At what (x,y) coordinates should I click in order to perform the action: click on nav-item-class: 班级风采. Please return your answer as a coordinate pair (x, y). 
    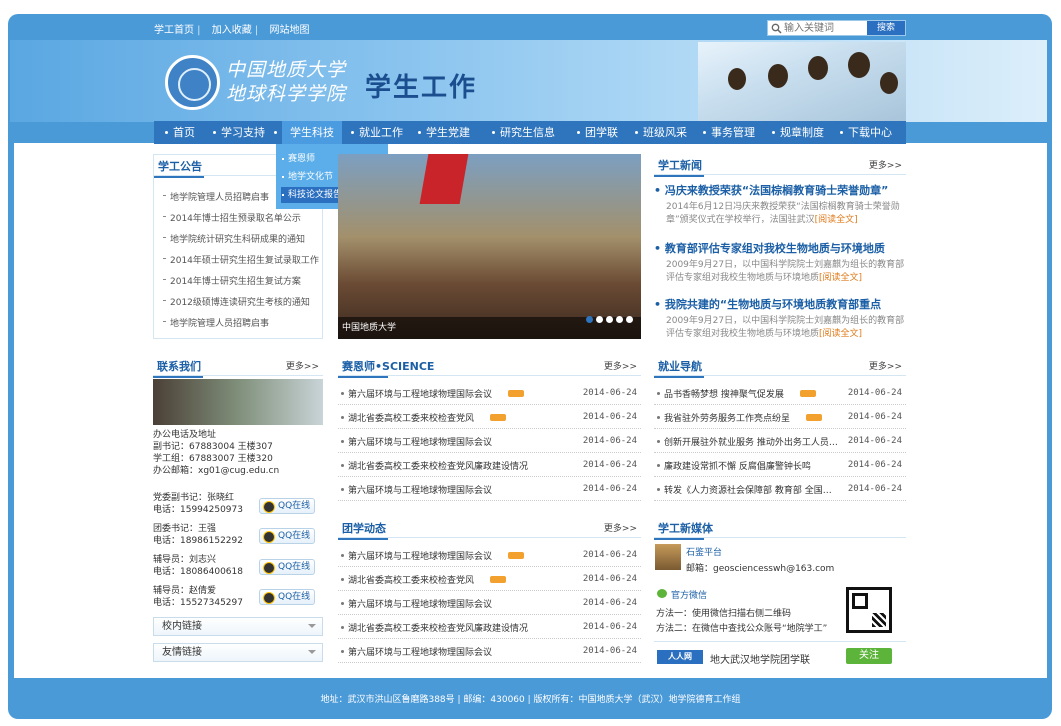
    Looking at the image, I should click on (661, 132).